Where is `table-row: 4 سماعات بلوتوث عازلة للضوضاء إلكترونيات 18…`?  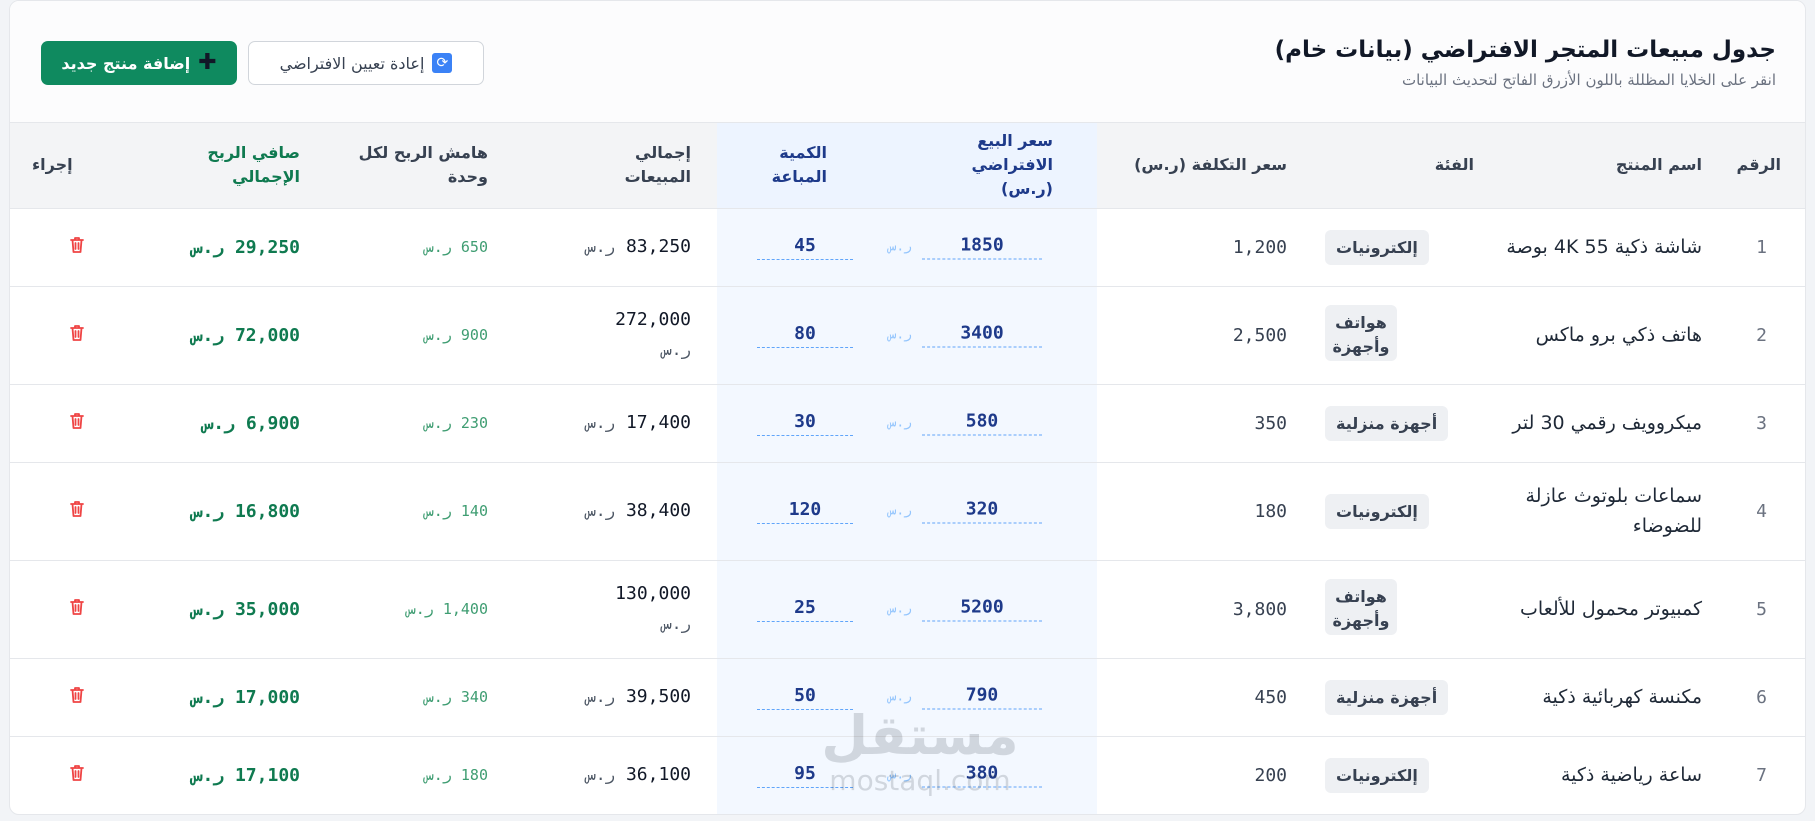 table-row: 4 سماعات بلوتوث عازلة للضوضاء إلكترونيات 18… is located at coordinates (907, 511).